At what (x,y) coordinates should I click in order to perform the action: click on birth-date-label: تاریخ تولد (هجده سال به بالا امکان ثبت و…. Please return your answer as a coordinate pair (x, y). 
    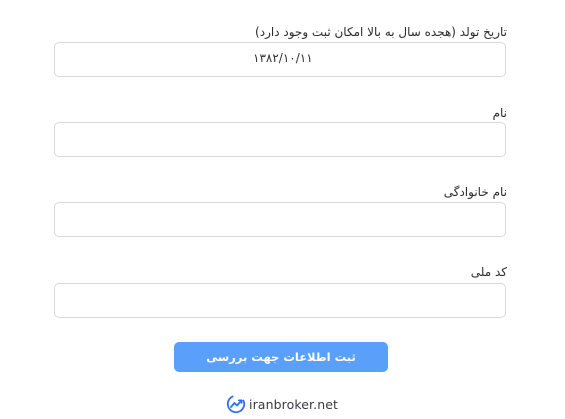
    Looking at the image, I should click on (381, 32).